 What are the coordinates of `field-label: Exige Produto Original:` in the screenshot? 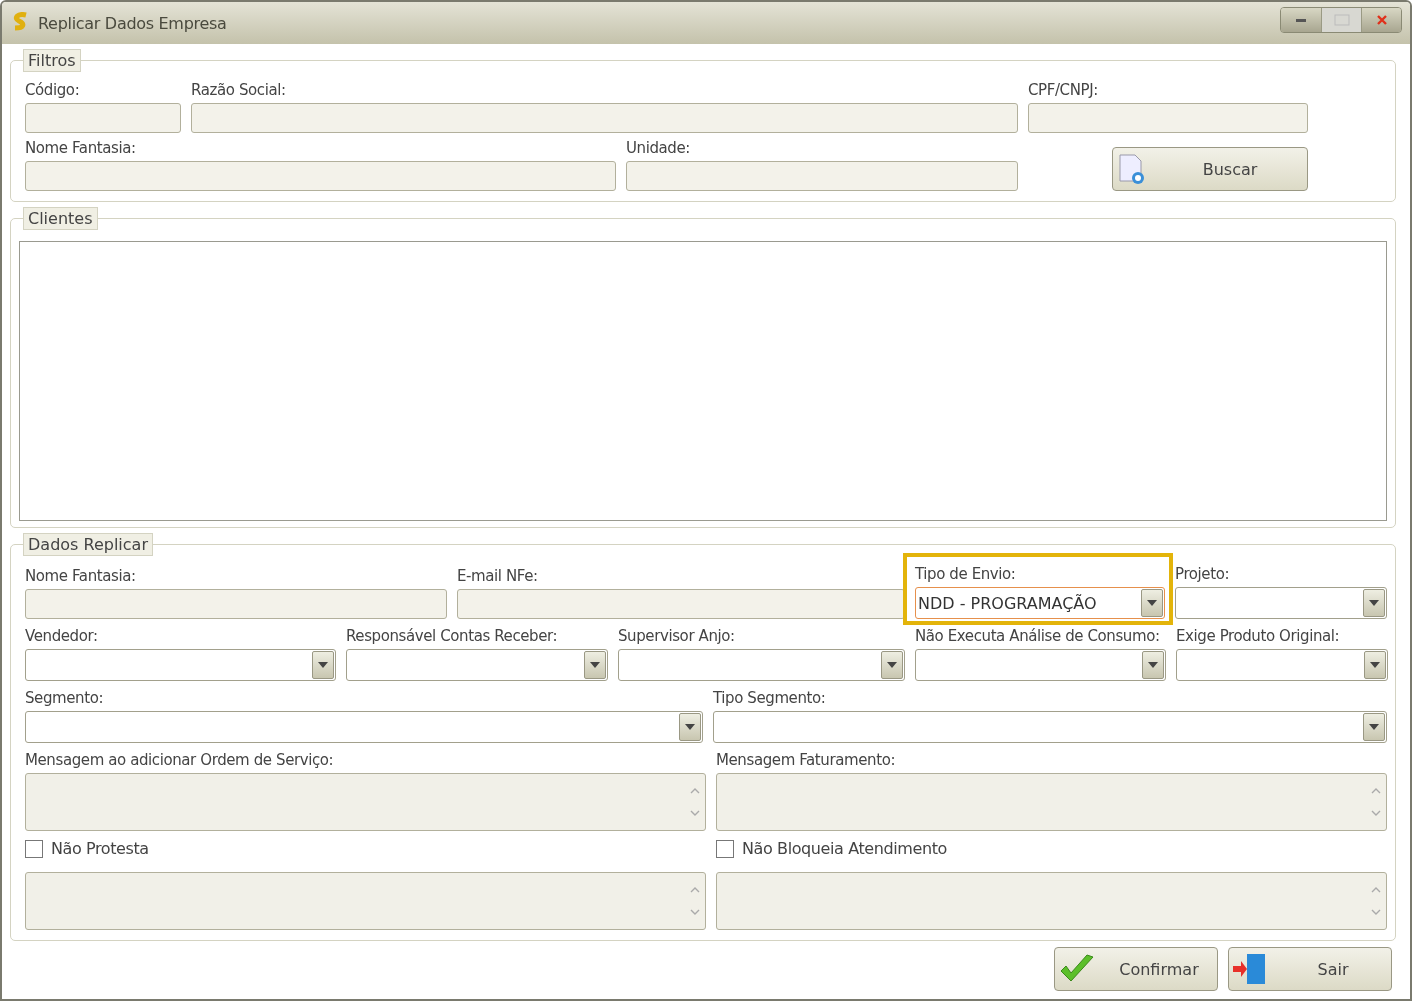 It's located at (1258, 636).